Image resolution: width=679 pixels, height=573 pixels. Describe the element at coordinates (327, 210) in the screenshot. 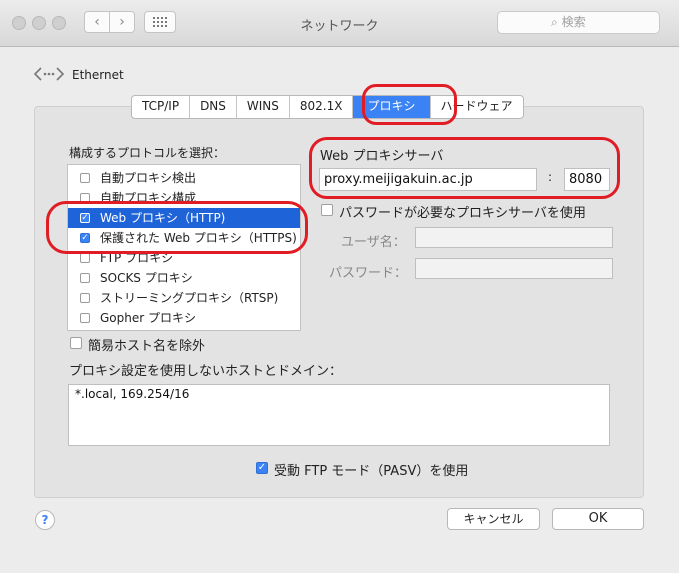

I see `password-required-checkbox` at that location.